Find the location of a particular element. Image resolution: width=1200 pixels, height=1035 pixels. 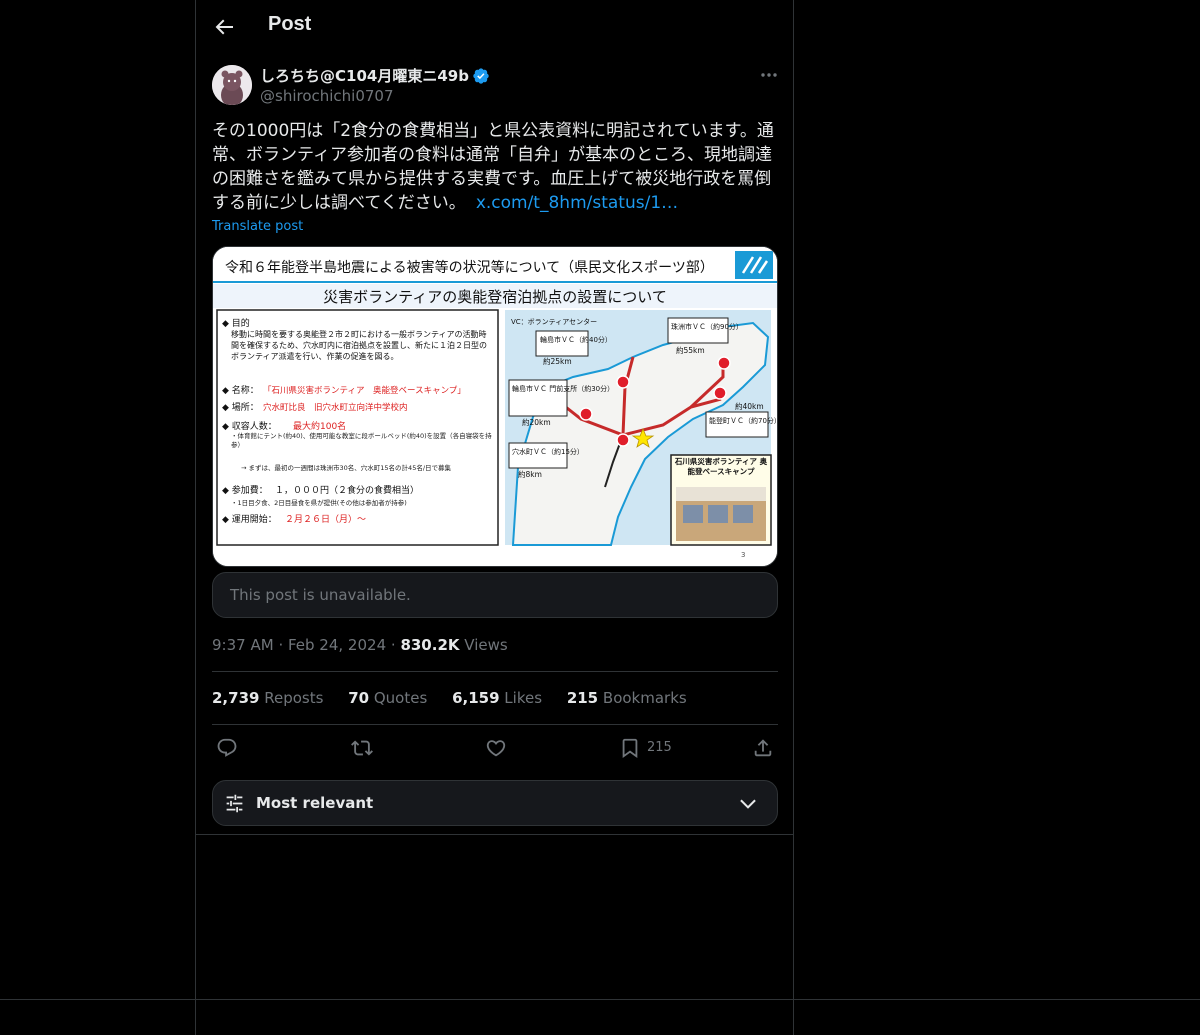

author-handle: @shirochichi0707 is located at coordinates (327, 96).